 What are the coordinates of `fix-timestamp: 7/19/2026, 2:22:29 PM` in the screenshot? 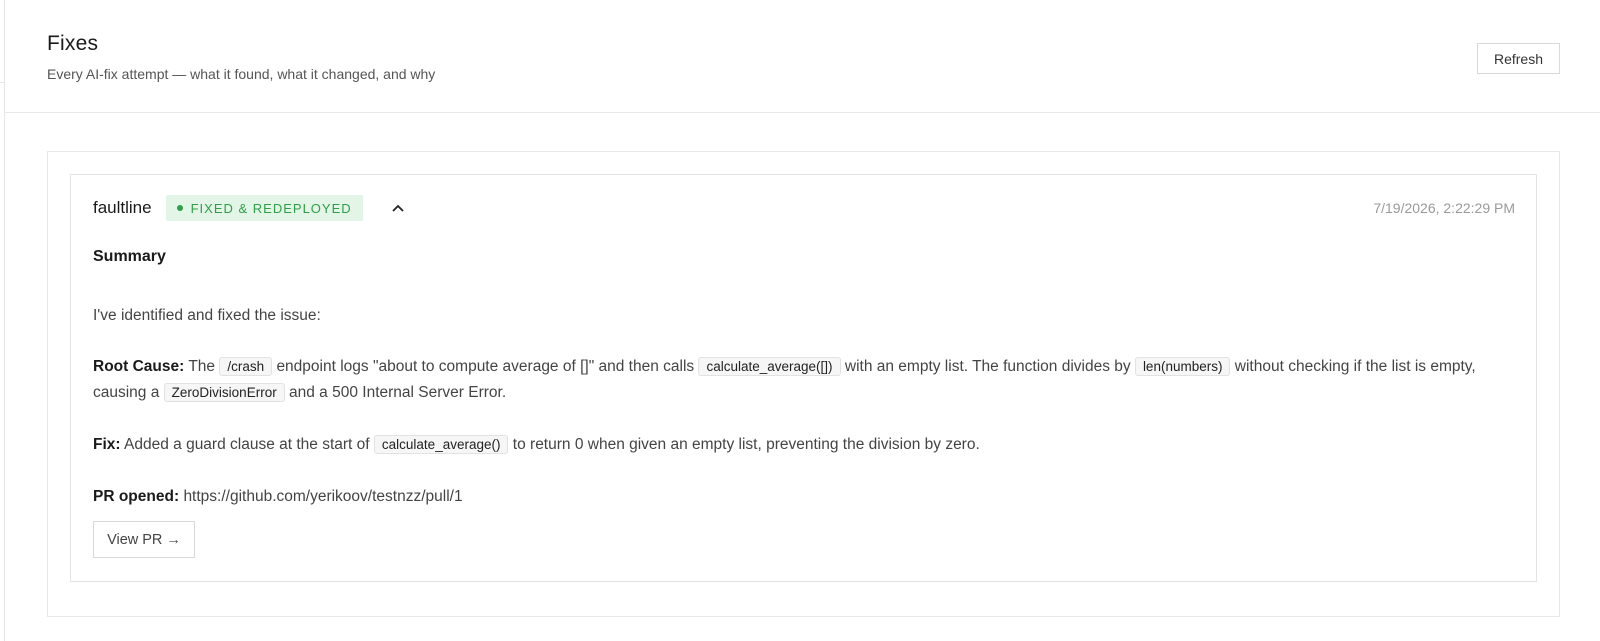 It's located at (1444, 208).